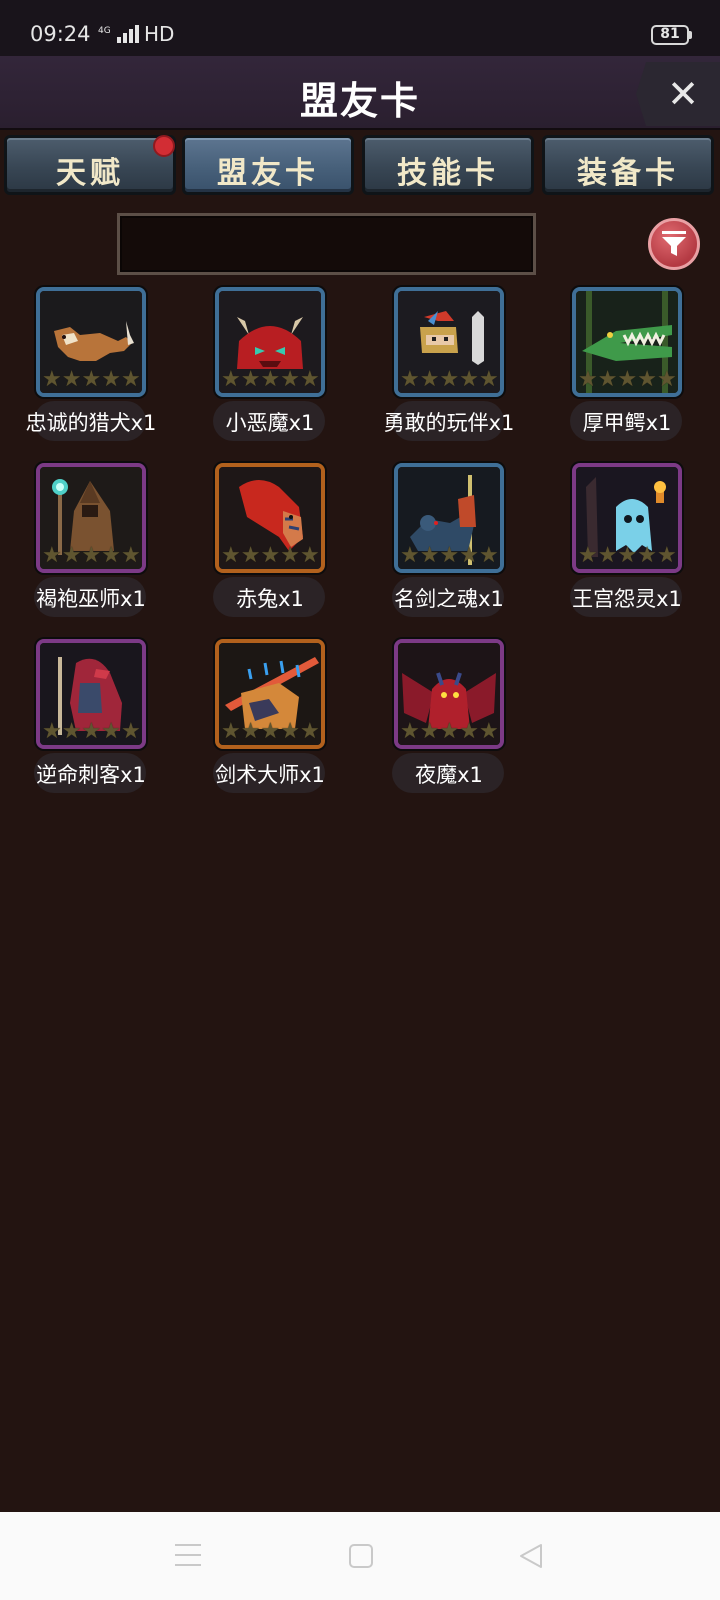  Describe the element at coordinates (448, 173) in the screenshot. I see `tab-label: 技能卡` at that location.